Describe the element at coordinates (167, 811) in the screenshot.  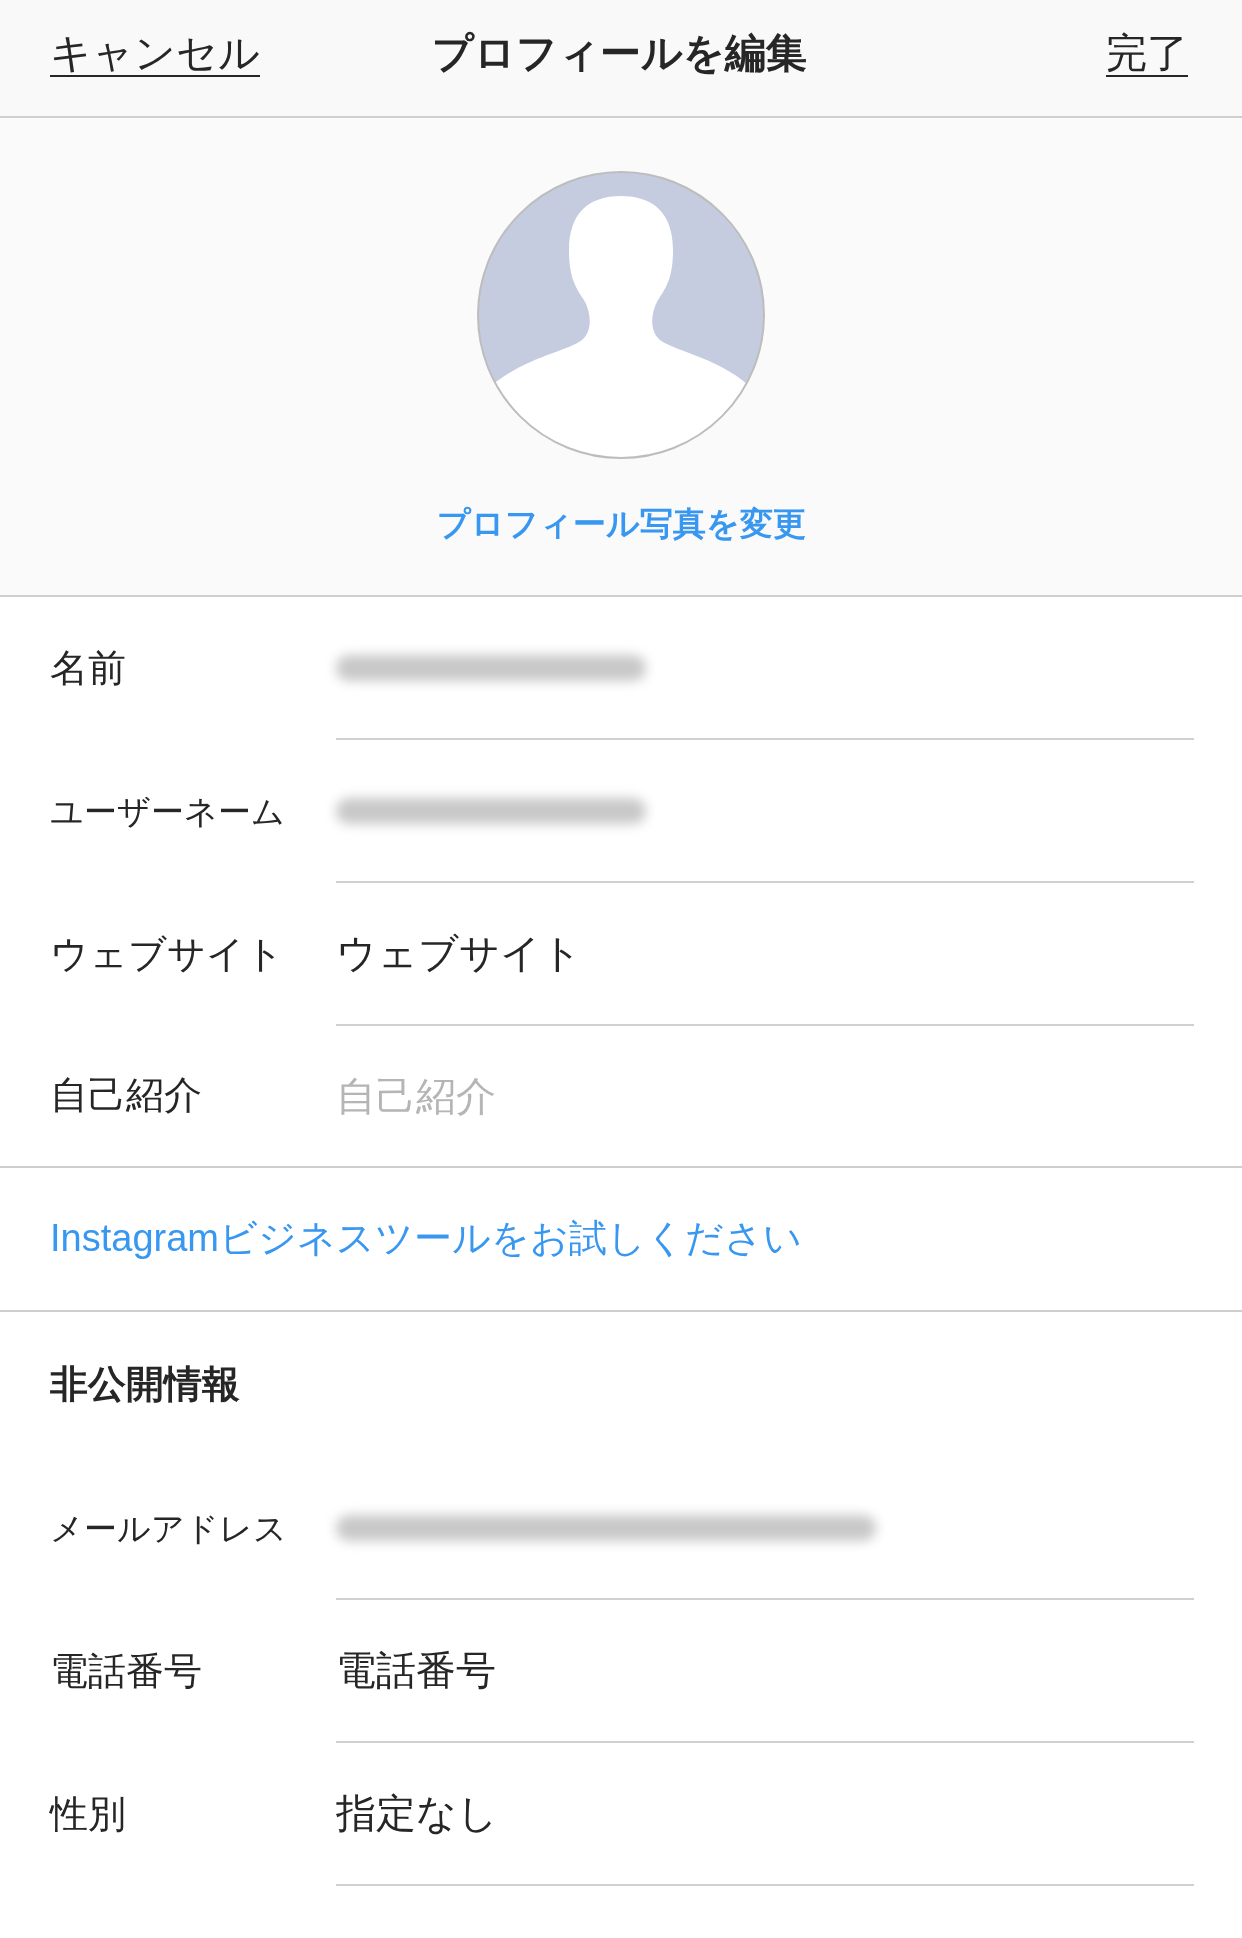
I see `field-label: ユーザーネーム` at that location.